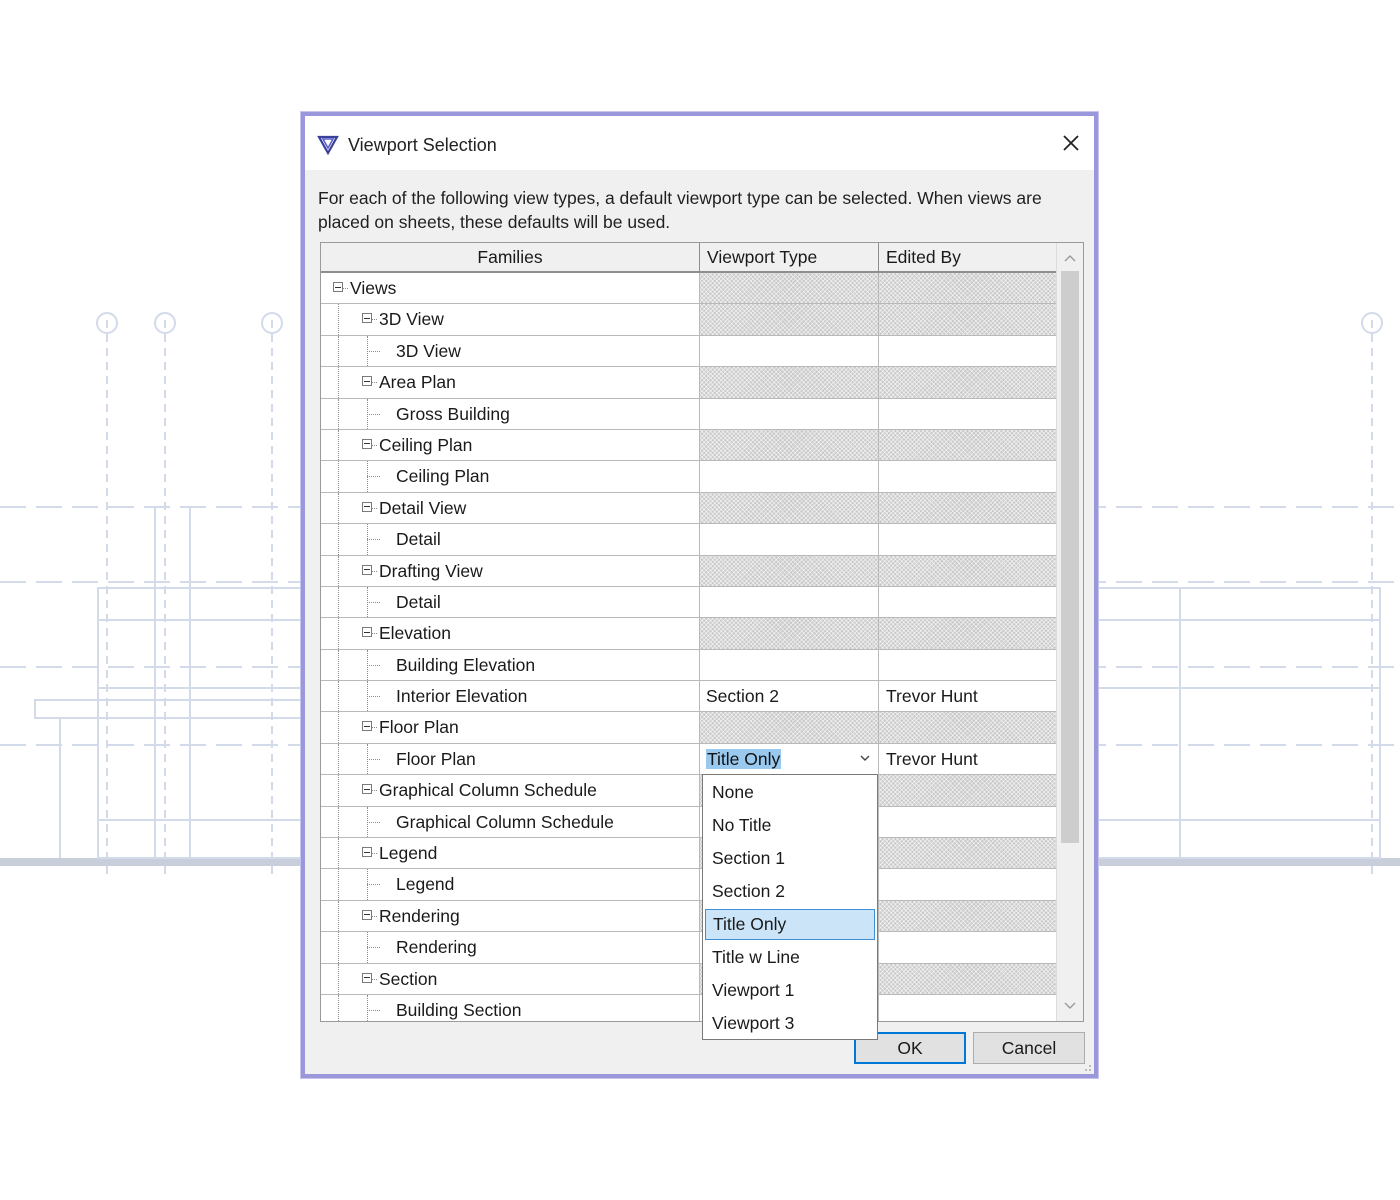  Describe the element at coordinates (790, 825) in the screenshot. I see `dropdown-option: No Title` at that location.